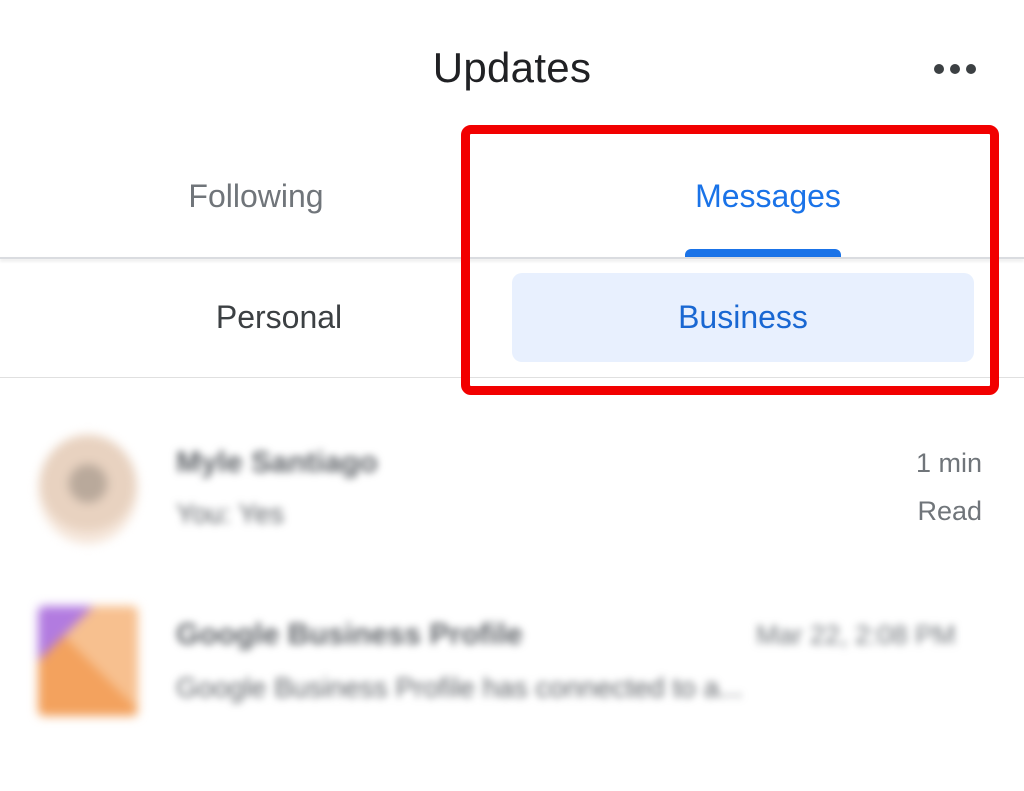 The height and width of the screenshot is (791, 1024). I want to click on page-title: Updates, so click(512, 67).